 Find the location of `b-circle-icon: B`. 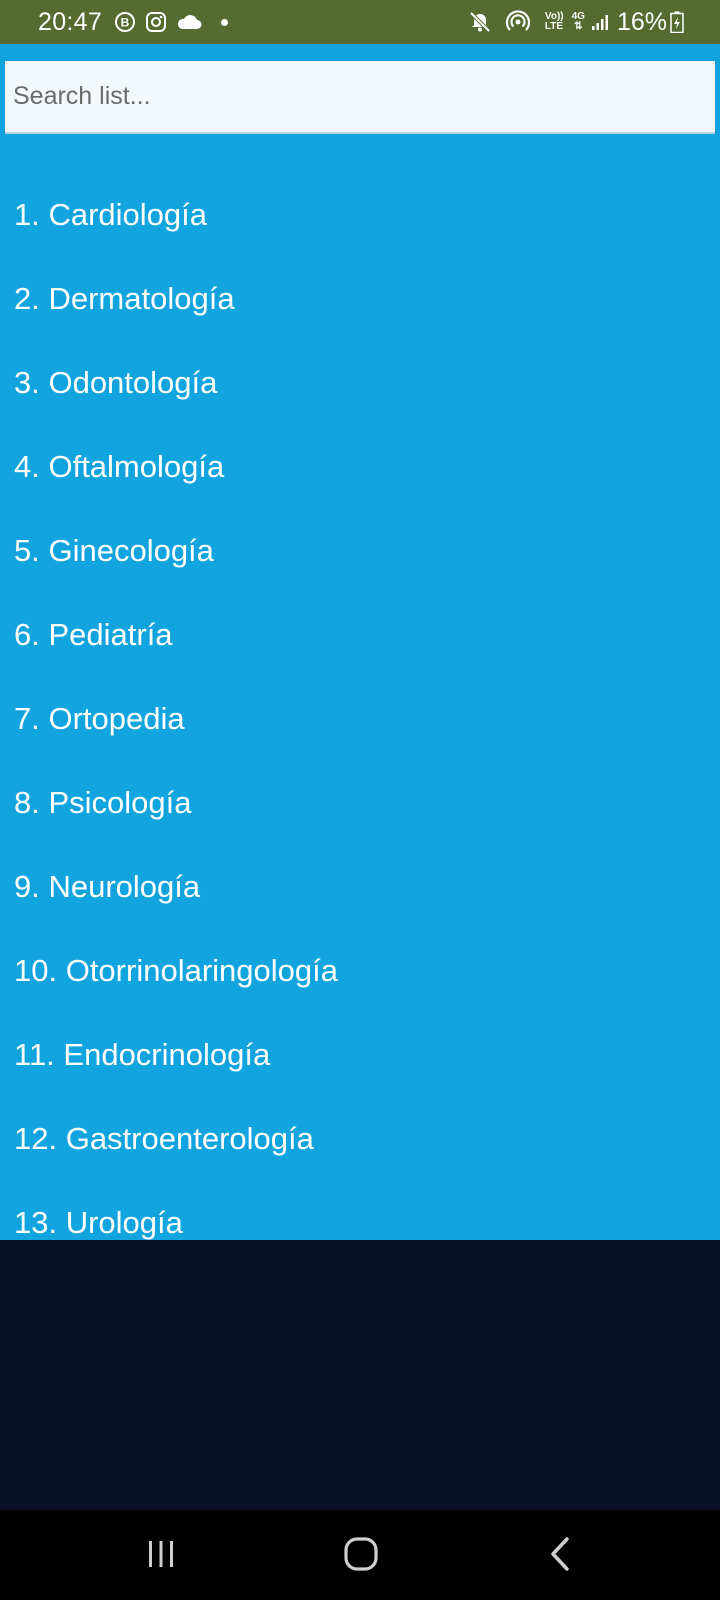

b-circle-icon: B is located at coordinates (125, 22).